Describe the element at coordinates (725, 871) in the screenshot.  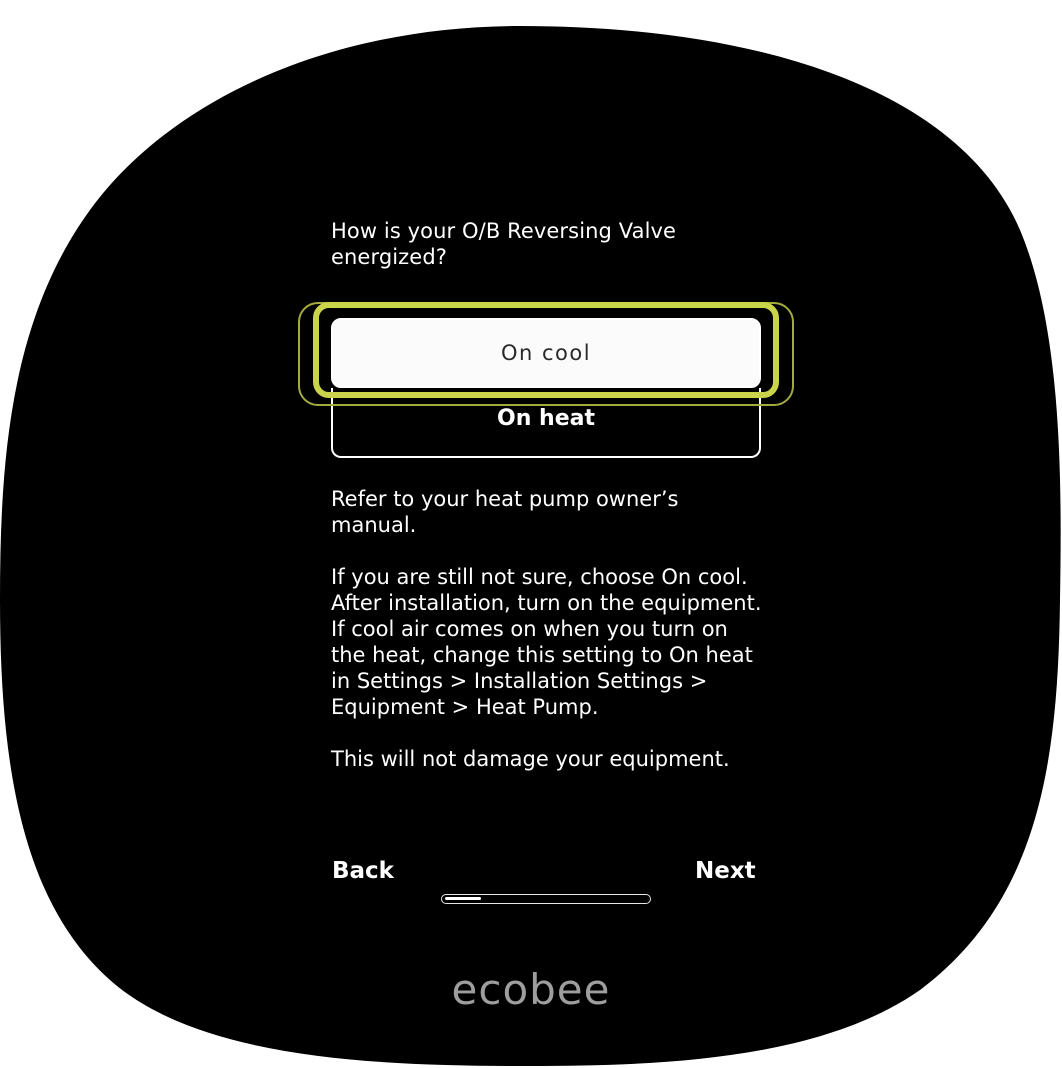
I see `next-button: Next` at that location.